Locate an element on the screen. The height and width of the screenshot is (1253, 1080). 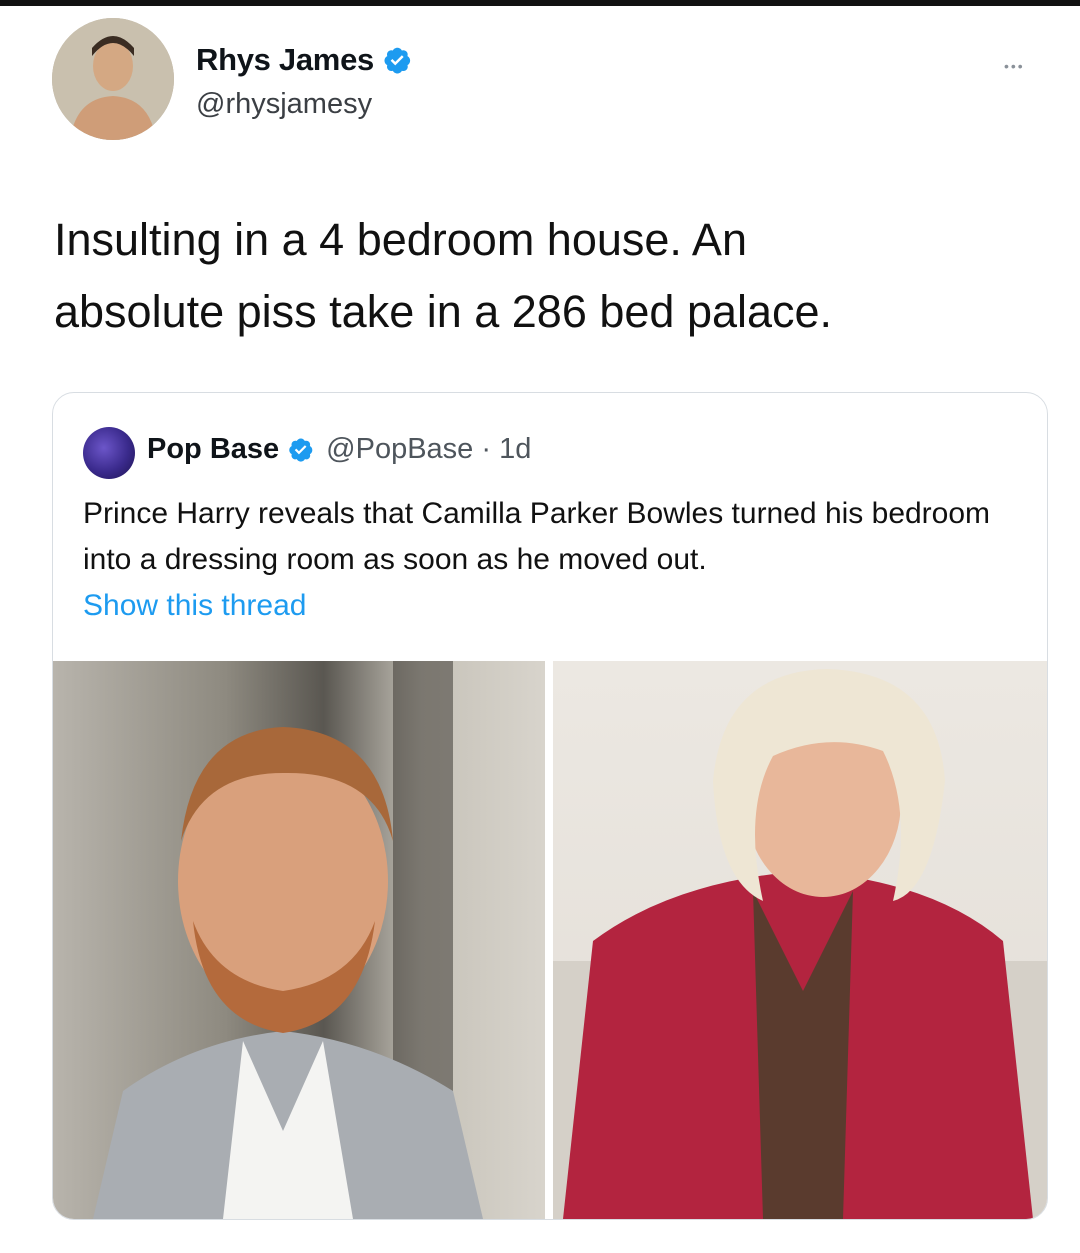
quoted-avatar is located at coordinates (109, 453).